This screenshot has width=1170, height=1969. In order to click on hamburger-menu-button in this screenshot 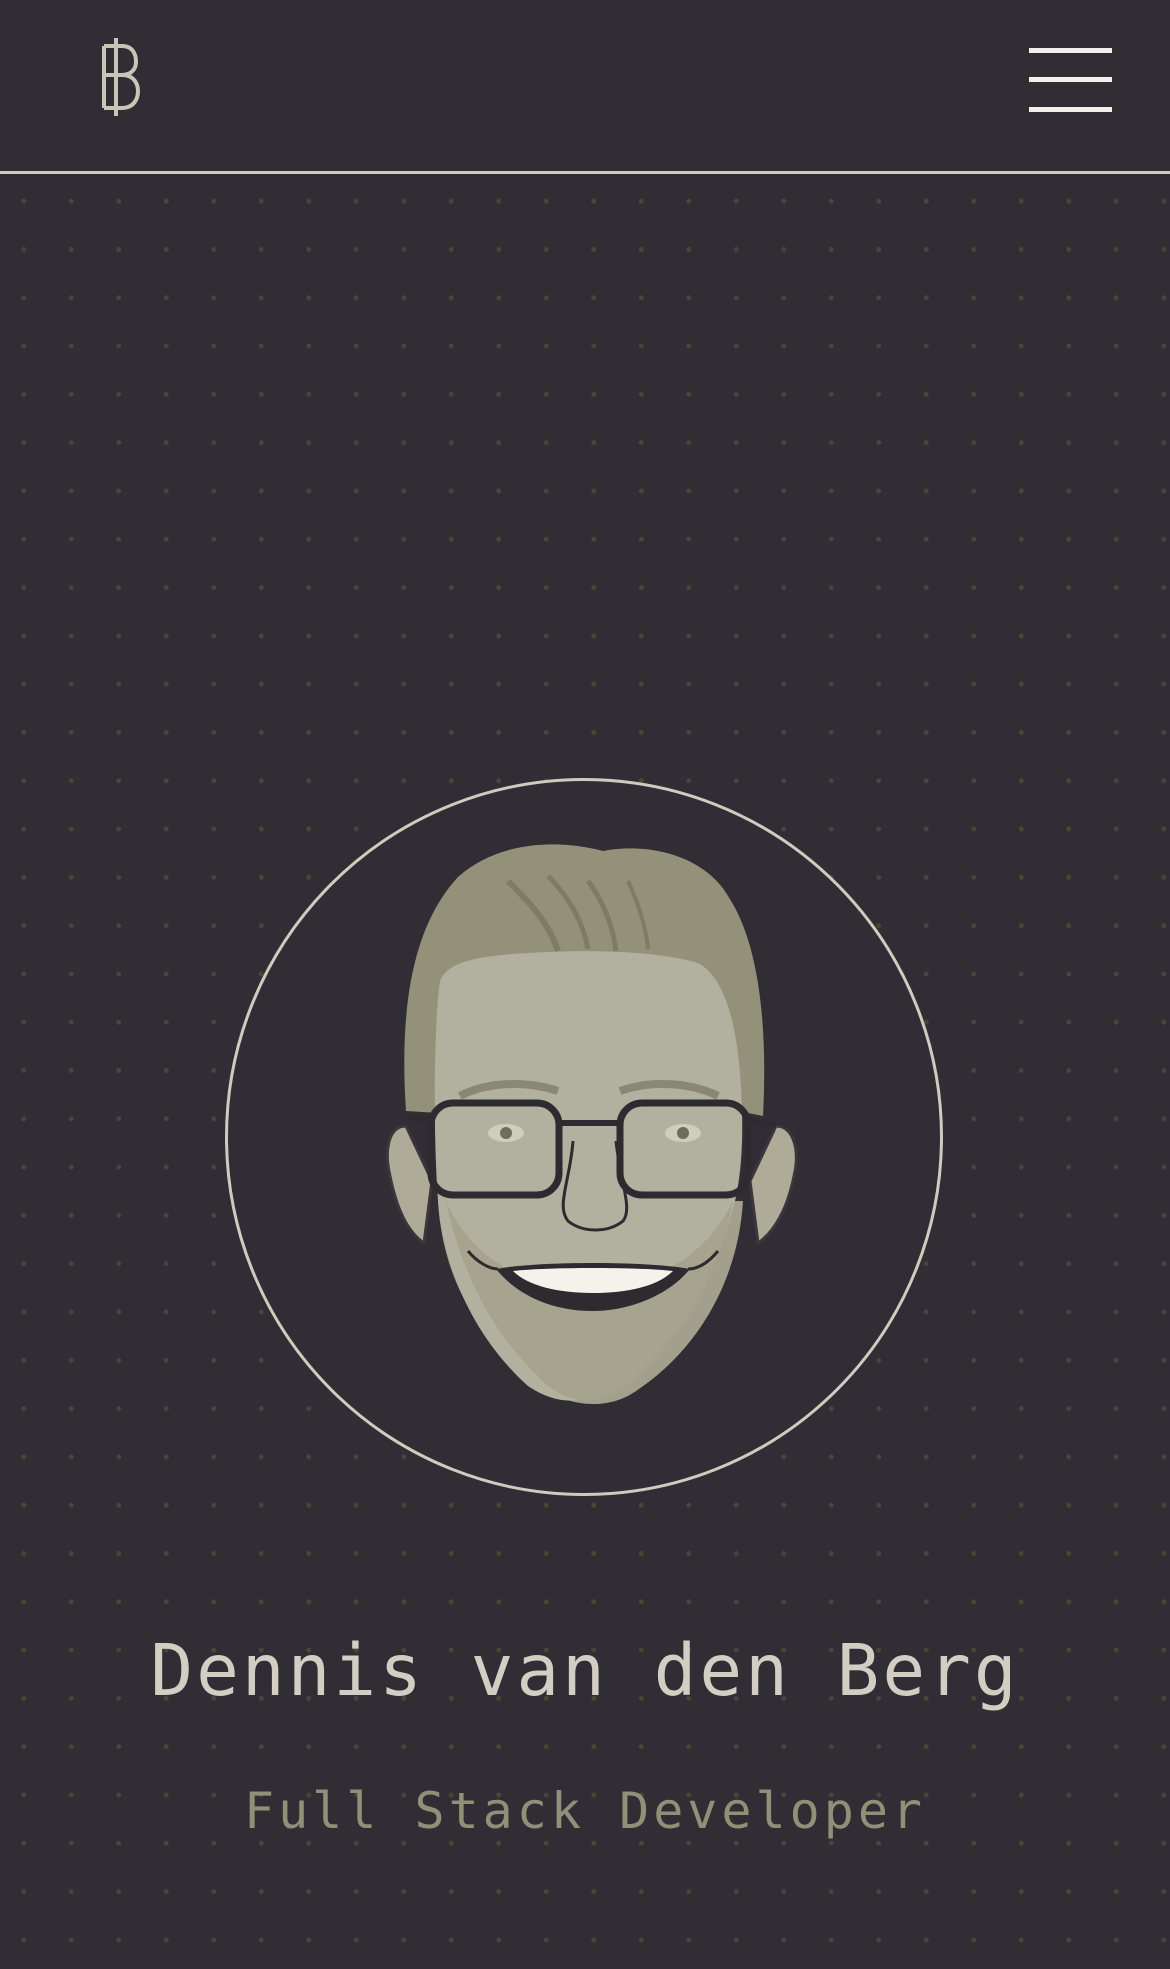, I will do `click(1070, 82)`.